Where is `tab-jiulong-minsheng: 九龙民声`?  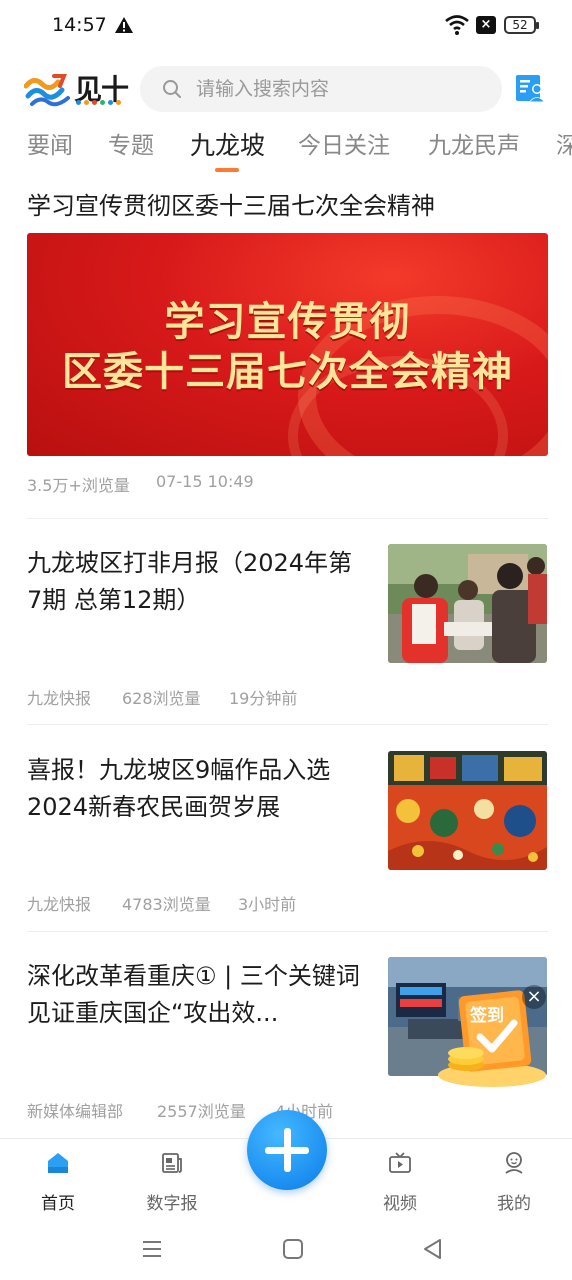
tab-jiulong-minsheng: 九龙民声 is located at coordinates (474, 148).